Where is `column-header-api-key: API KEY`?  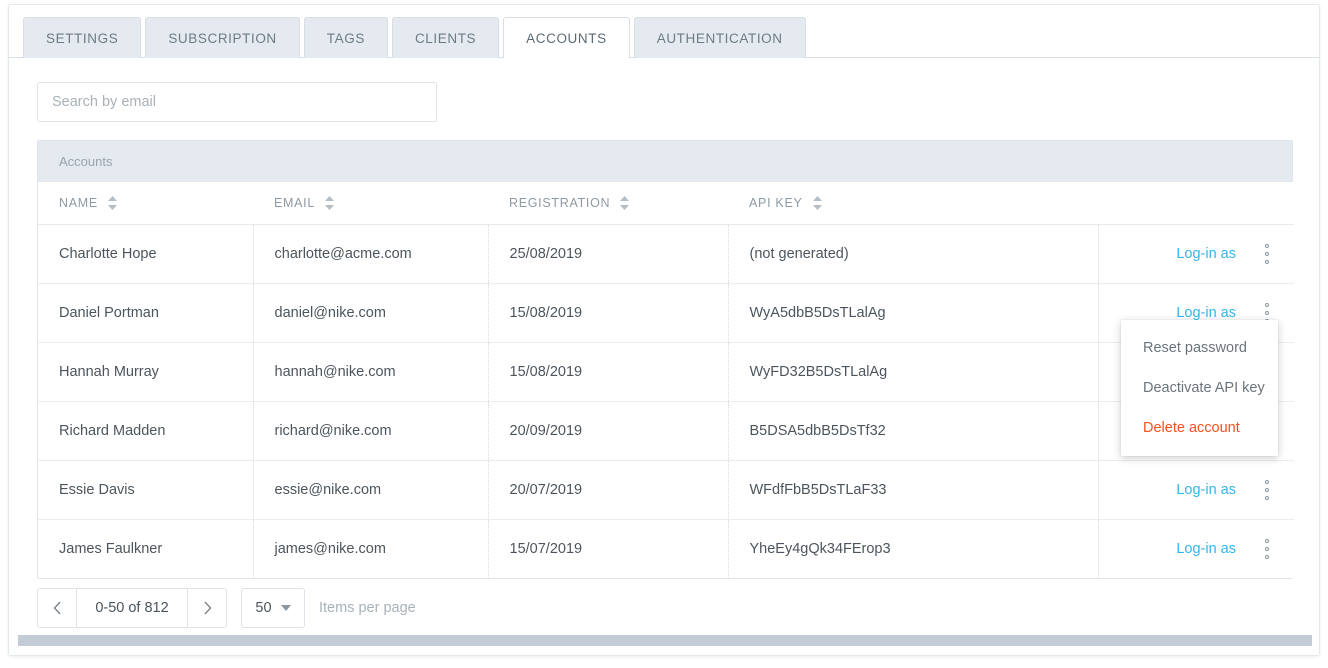 column-header-api-key: API KEY is located at coordinates (913, 203).